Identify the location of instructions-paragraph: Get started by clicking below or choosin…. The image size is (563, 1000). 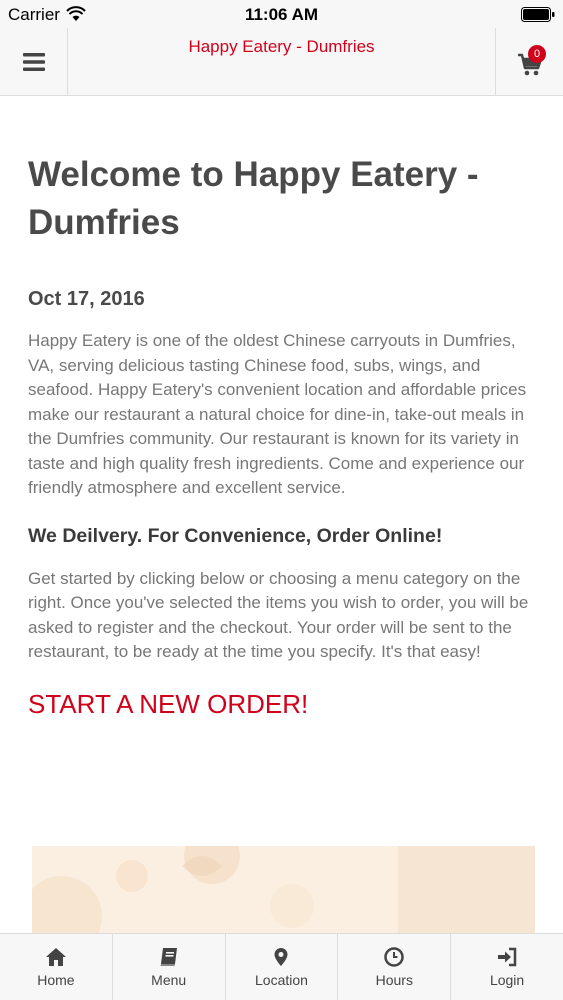
(278, 615).